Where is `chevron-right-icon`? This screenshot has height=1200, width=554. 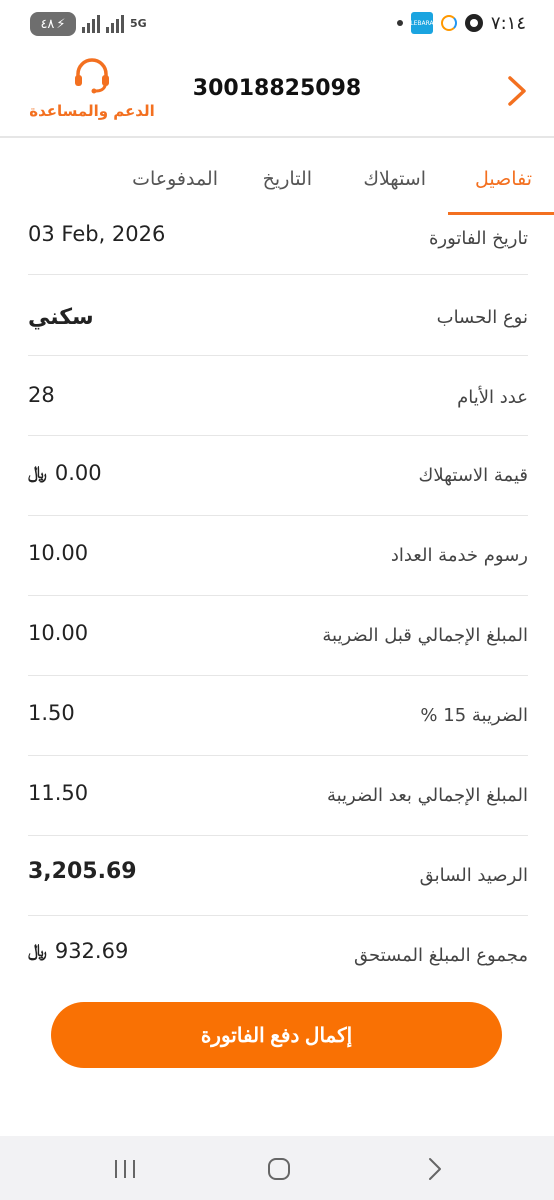
chevron-right-icon is located at coordinates (517, 91).